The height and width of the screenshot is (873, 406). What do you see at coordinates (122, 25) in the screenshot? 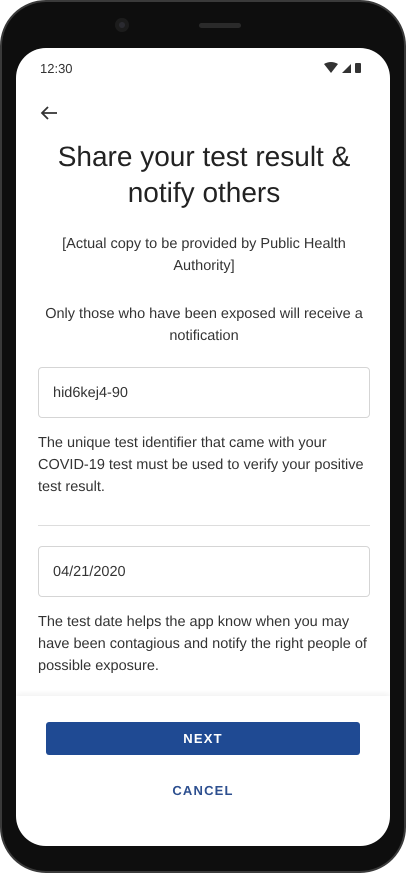
I see `camera-icon` at bounding box center [122, 25].